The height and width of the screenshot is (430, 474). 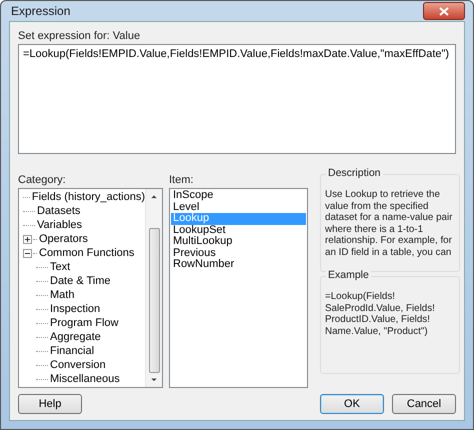 What do you see at coordinates (348, 276) in the screenshot?
I see `group-title: Example` at bounding box center [348, 276].